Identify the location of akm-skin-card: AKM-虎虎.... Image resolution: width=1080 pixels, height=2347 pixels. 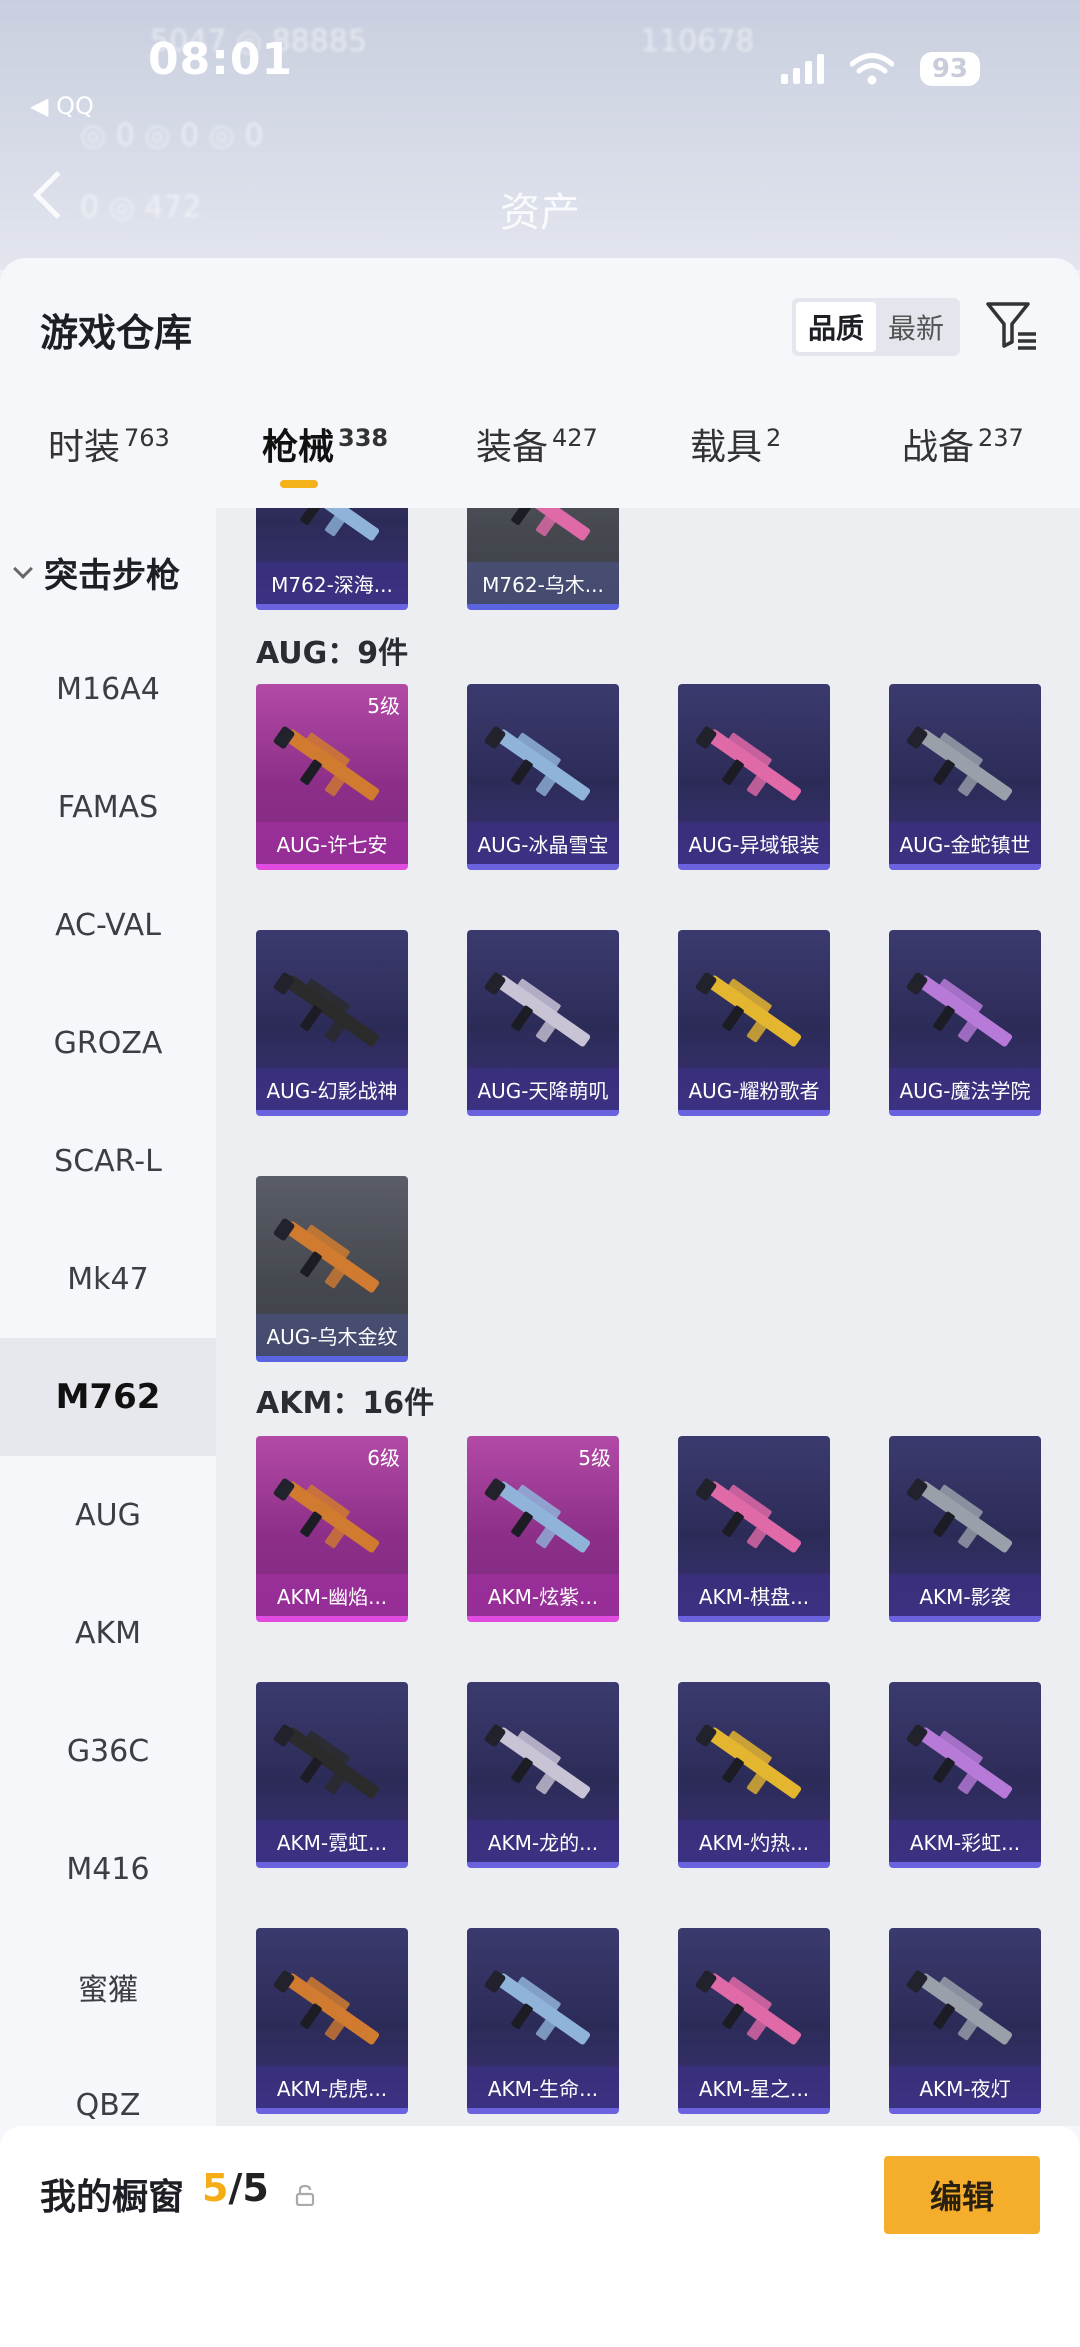
(332, 2021).